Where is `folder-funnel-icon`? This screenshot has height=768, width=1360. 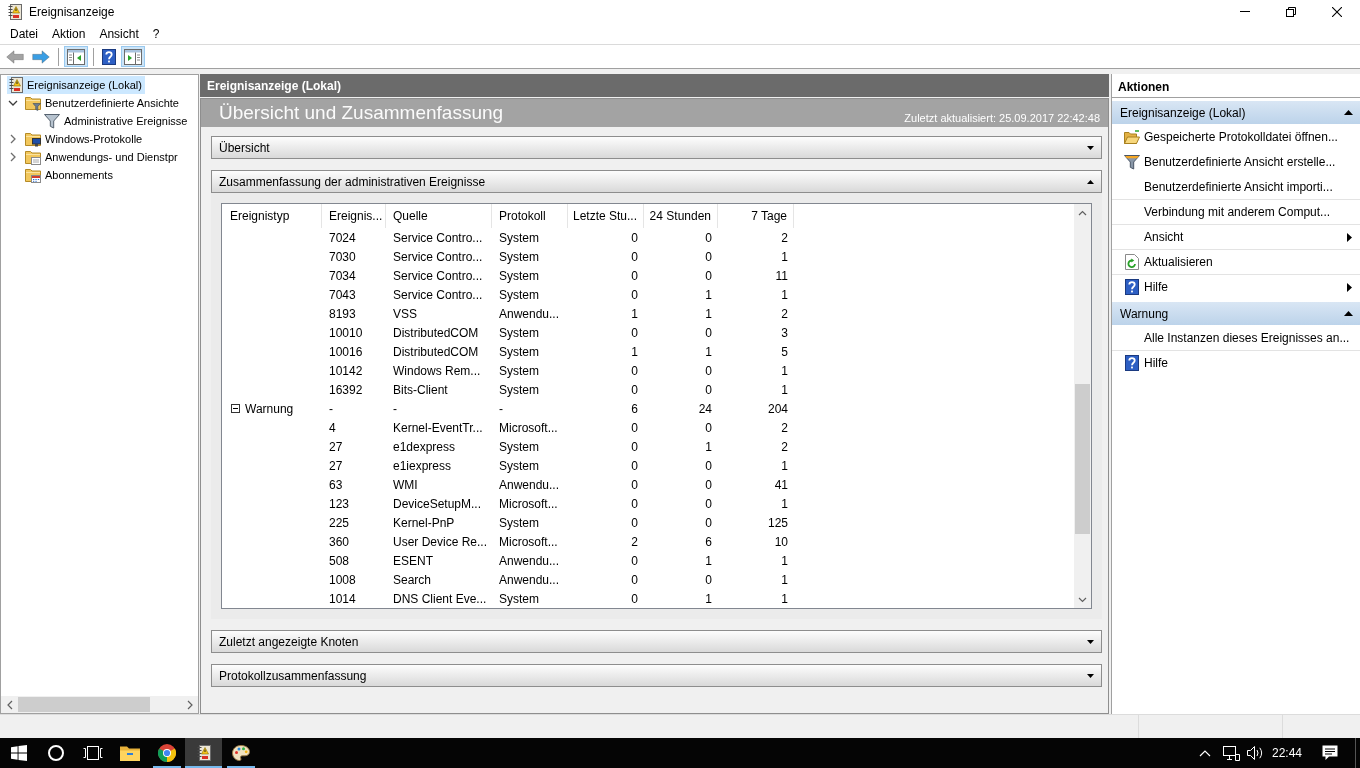
folder-funnel-icon is located at coordinates (33, 103).